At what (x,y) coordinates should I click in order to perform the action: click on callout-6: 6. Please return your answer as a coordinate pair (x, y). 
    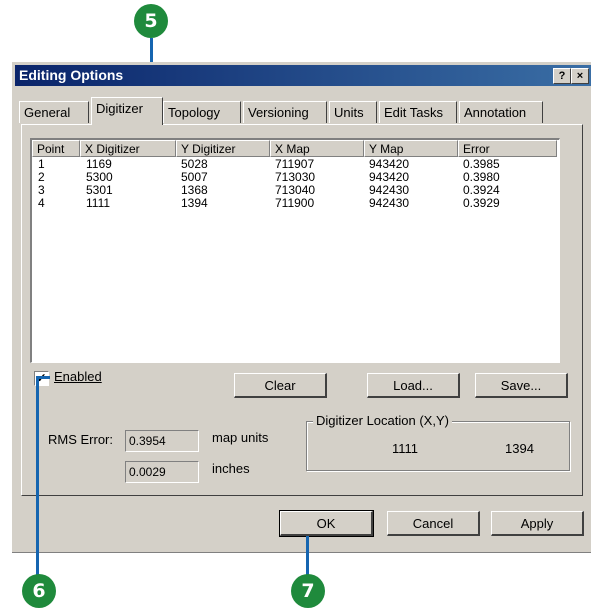
    Looking at the image, I should click on (39, 591).